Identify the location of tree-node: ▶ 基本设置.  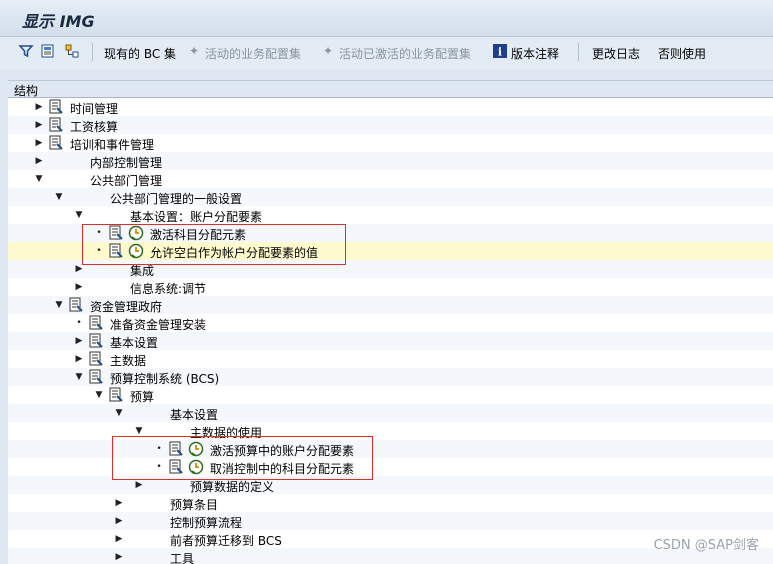
(390, 341).